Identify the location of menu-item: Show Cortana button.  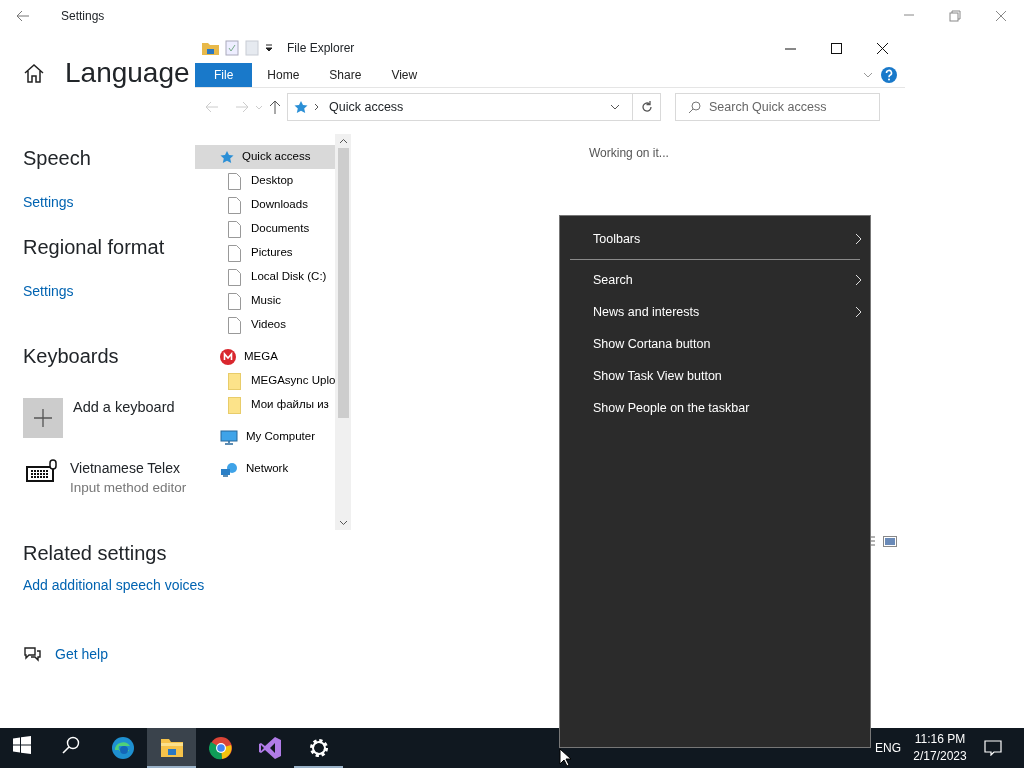
(715, 344).